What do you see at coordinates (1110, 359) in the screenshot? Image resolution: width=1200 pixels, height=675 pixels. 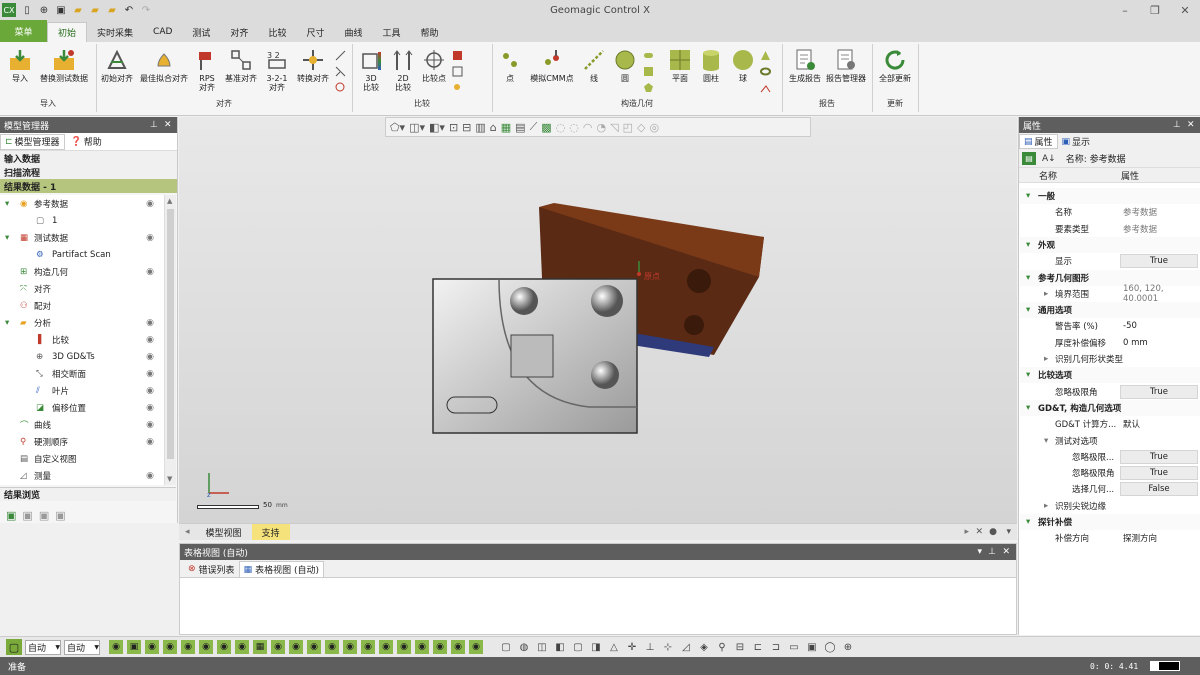 I see `property-row: ▸ 识别几何形状类型` at bounding box center [1110, 359].